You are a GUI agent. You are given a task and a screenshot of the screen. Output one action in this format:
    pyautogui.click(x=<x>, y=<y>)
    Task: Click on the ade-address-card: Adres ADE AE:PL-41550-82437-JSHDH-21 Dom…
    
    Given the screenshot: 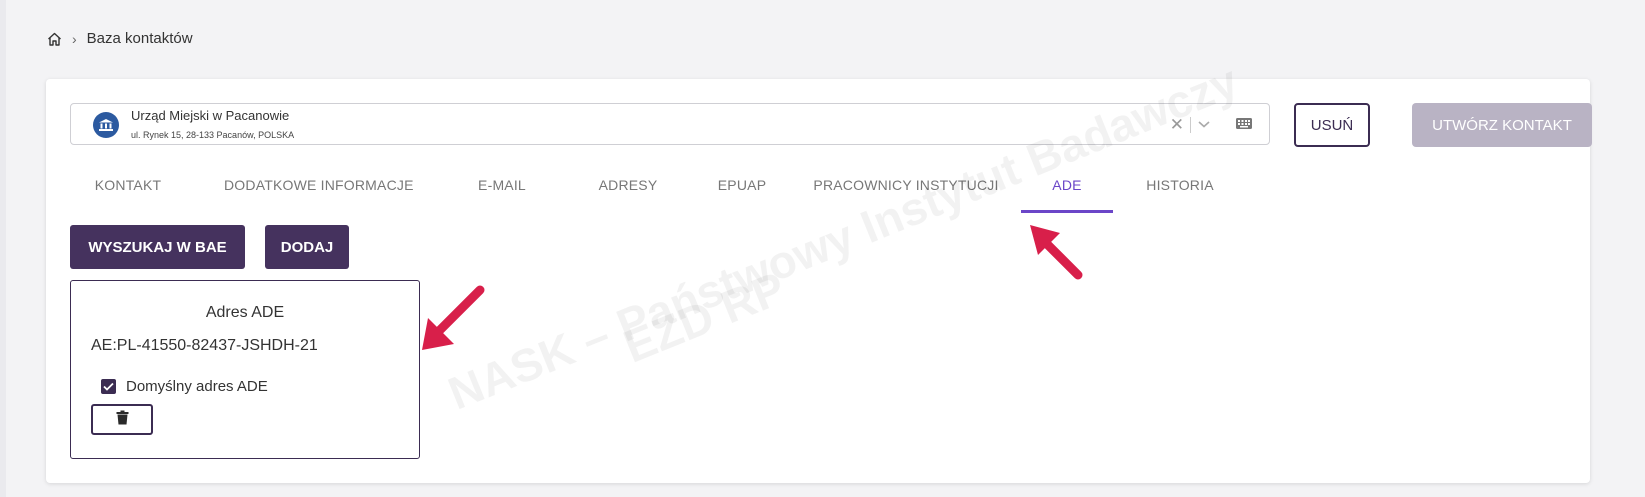 What is the action you would take?
    pyautogui.click(x=245, y=369)
    